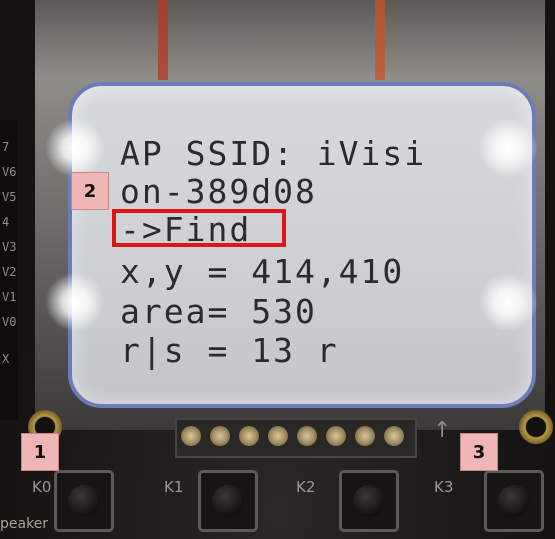 This screenshot has height=539, width=555. Describe the element at coordinates (174, 487) in the screenshot. I see `key-label-k1: K1` at that location.